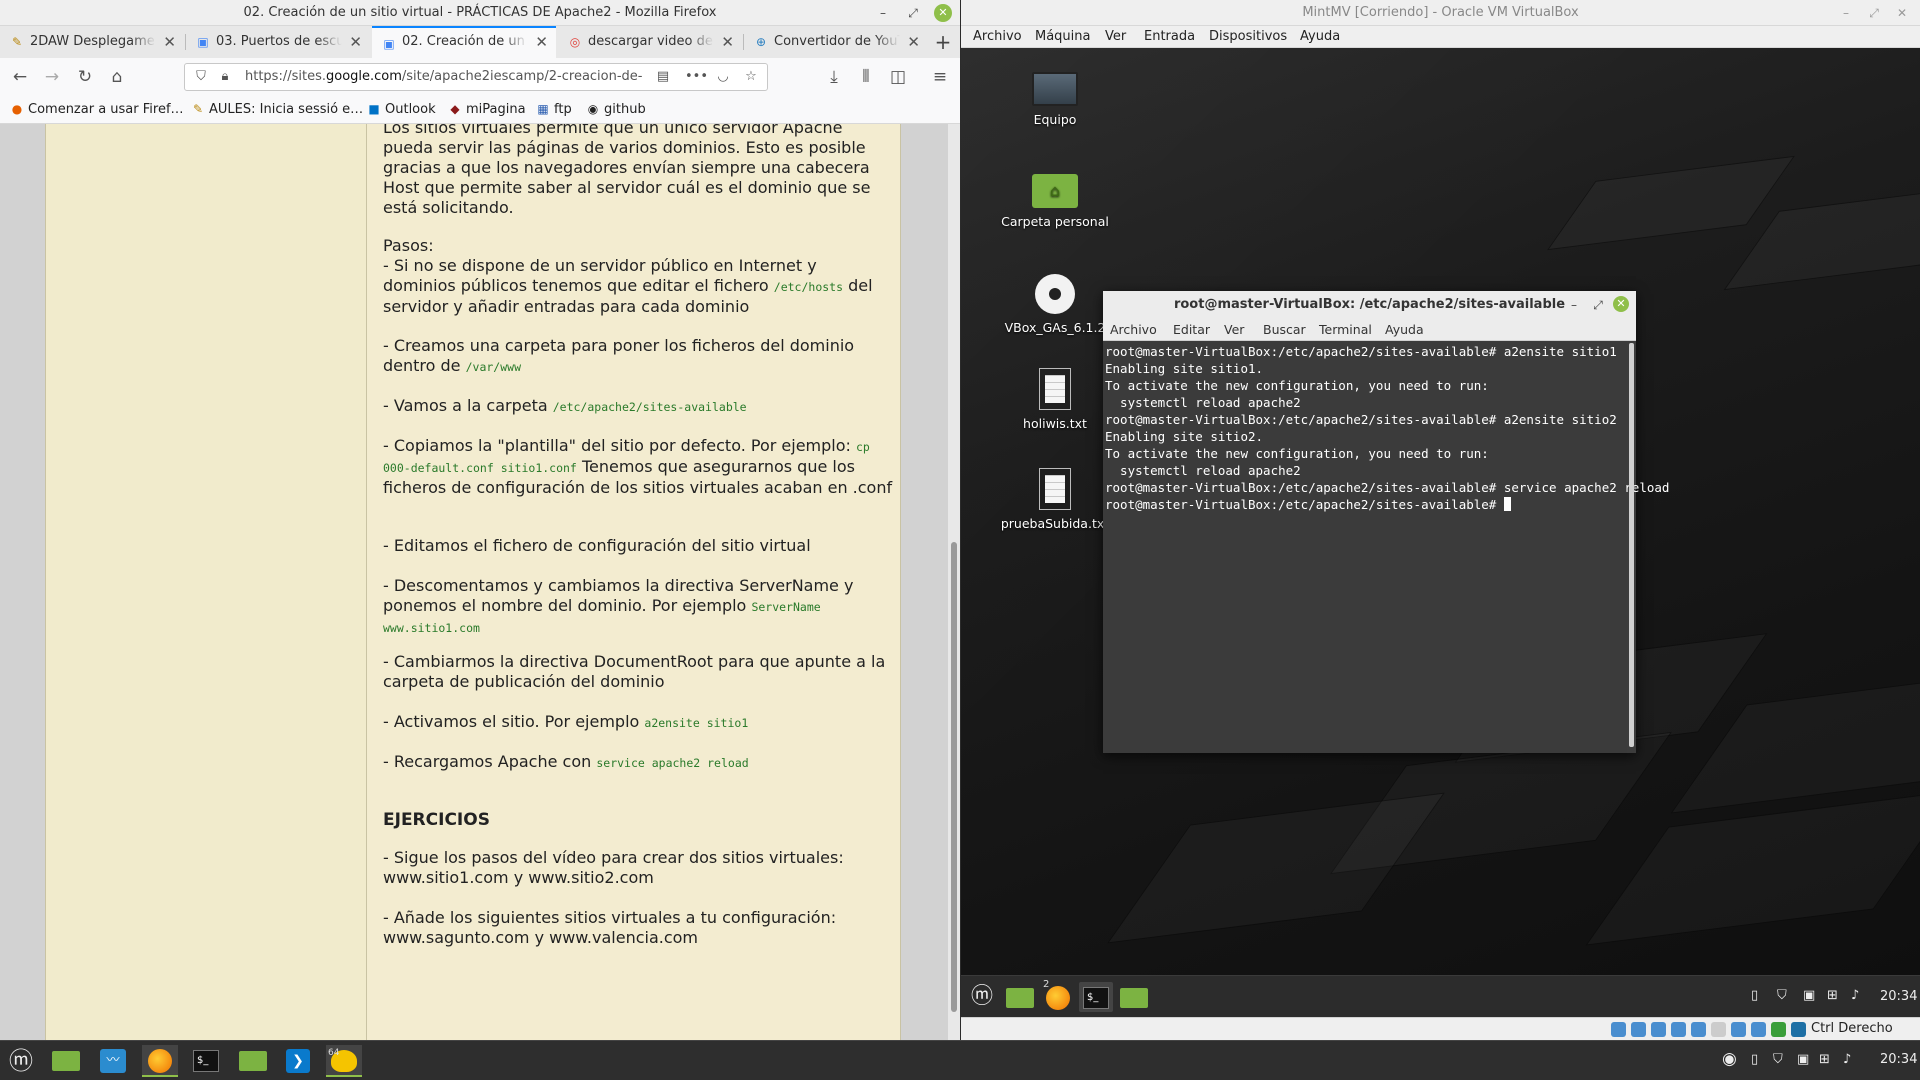 Image resolution: width=1920 pixels, height=1080 pixels. What do you see at coordinates (943, 42) in the screenshot?
I see `new-tab-button: +` at bounding box center [943, 42].